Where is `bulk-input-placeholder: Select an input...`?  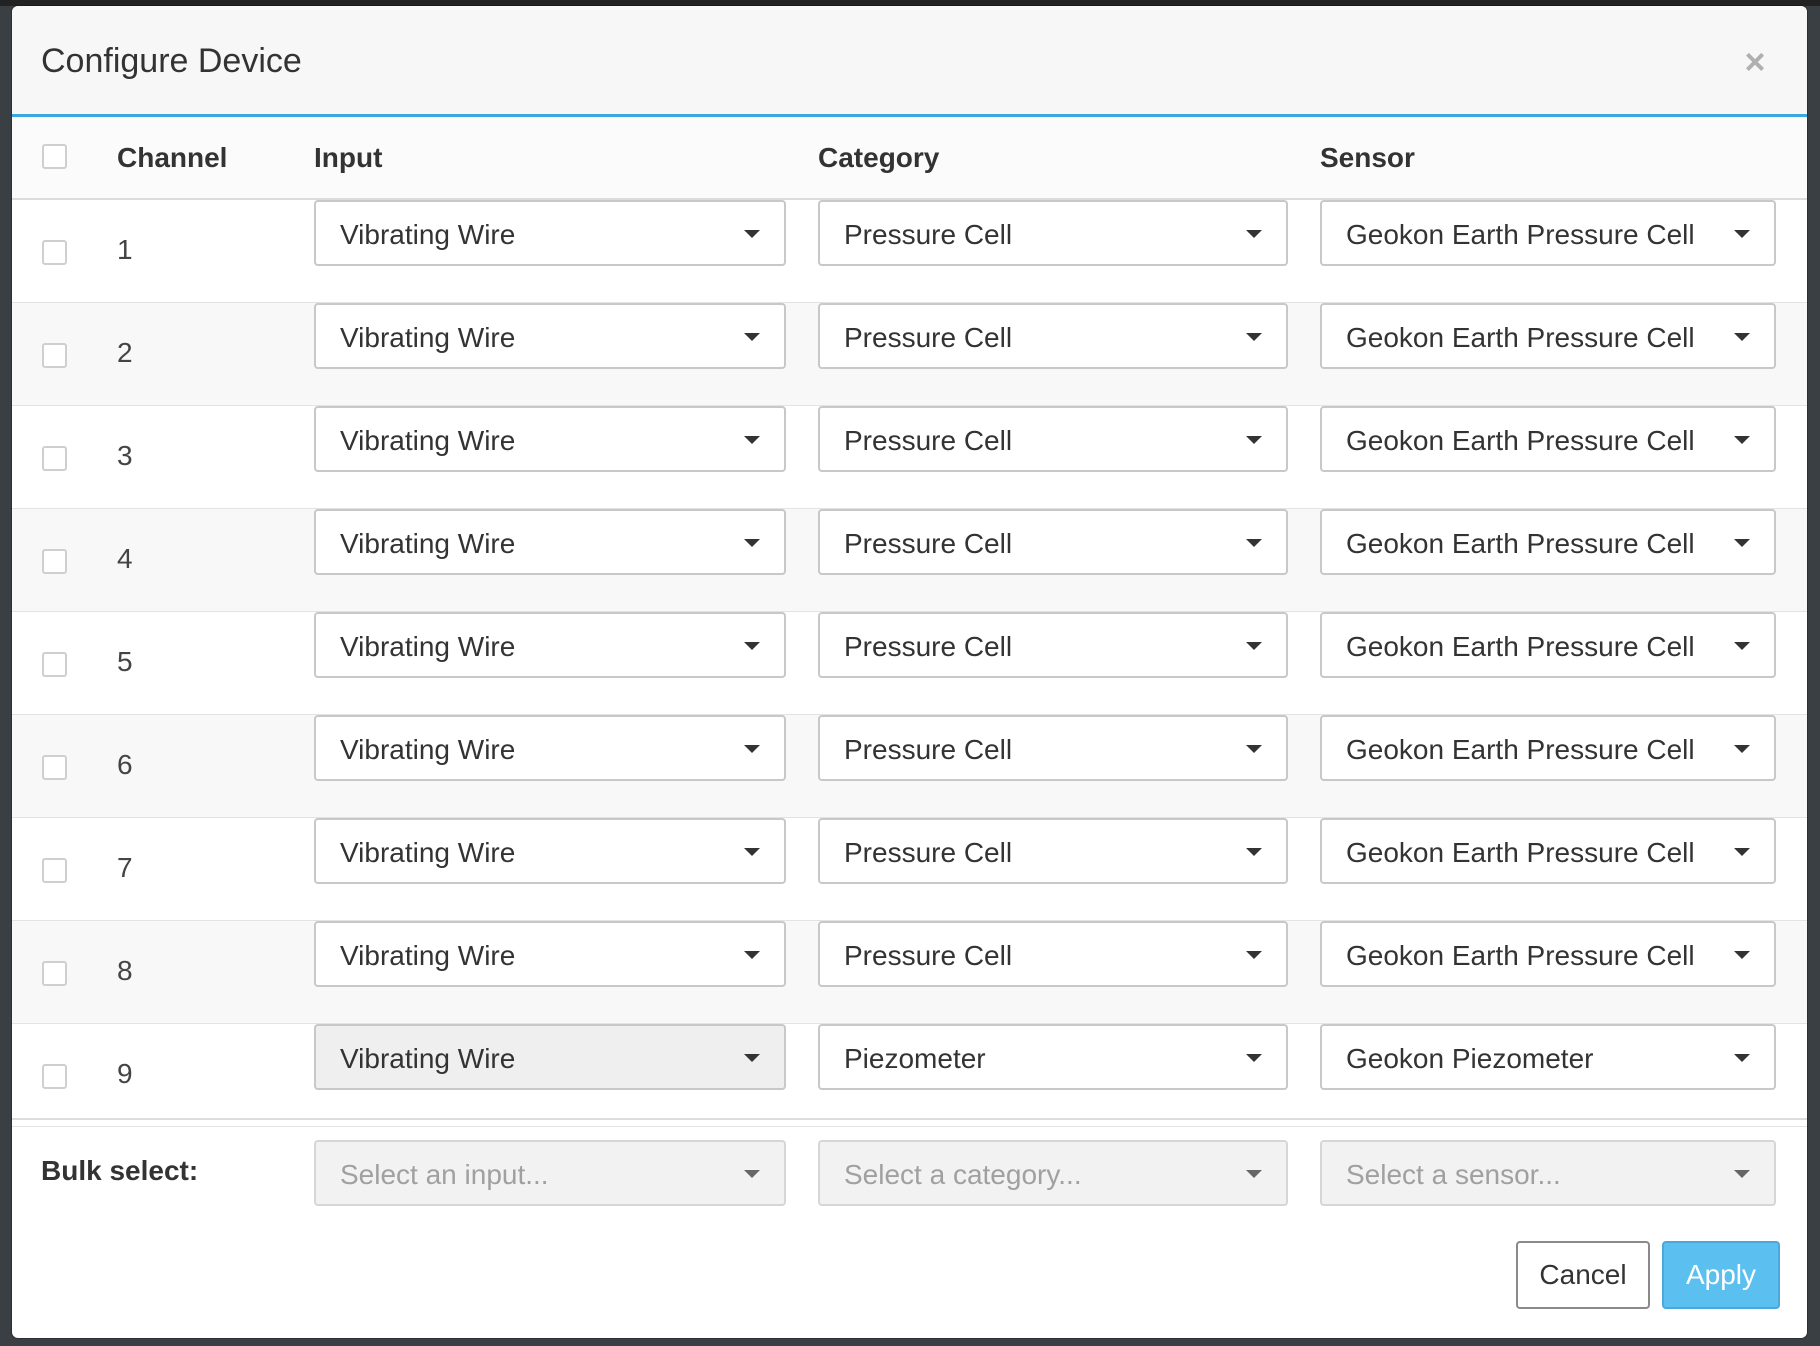
bulk-input-placeholder: Select an input... is located at coordinates (444, 1174).